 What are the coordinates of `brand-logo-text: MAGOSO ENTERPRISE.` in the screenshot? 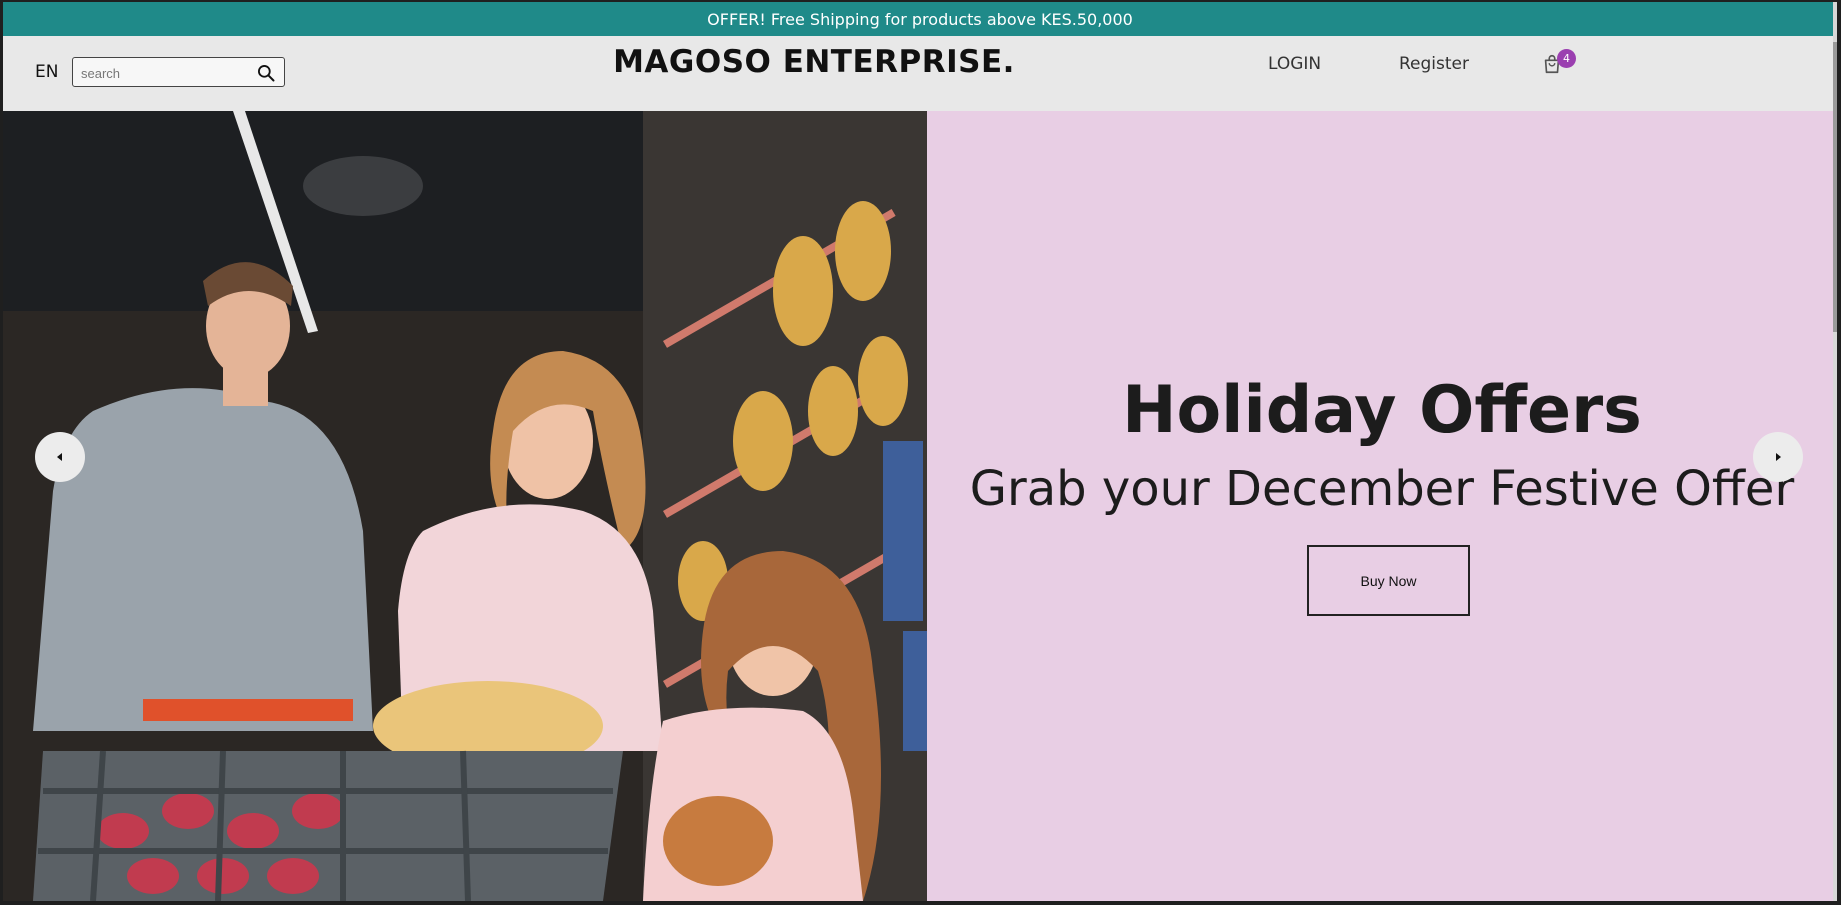 It's located at (814, 62).